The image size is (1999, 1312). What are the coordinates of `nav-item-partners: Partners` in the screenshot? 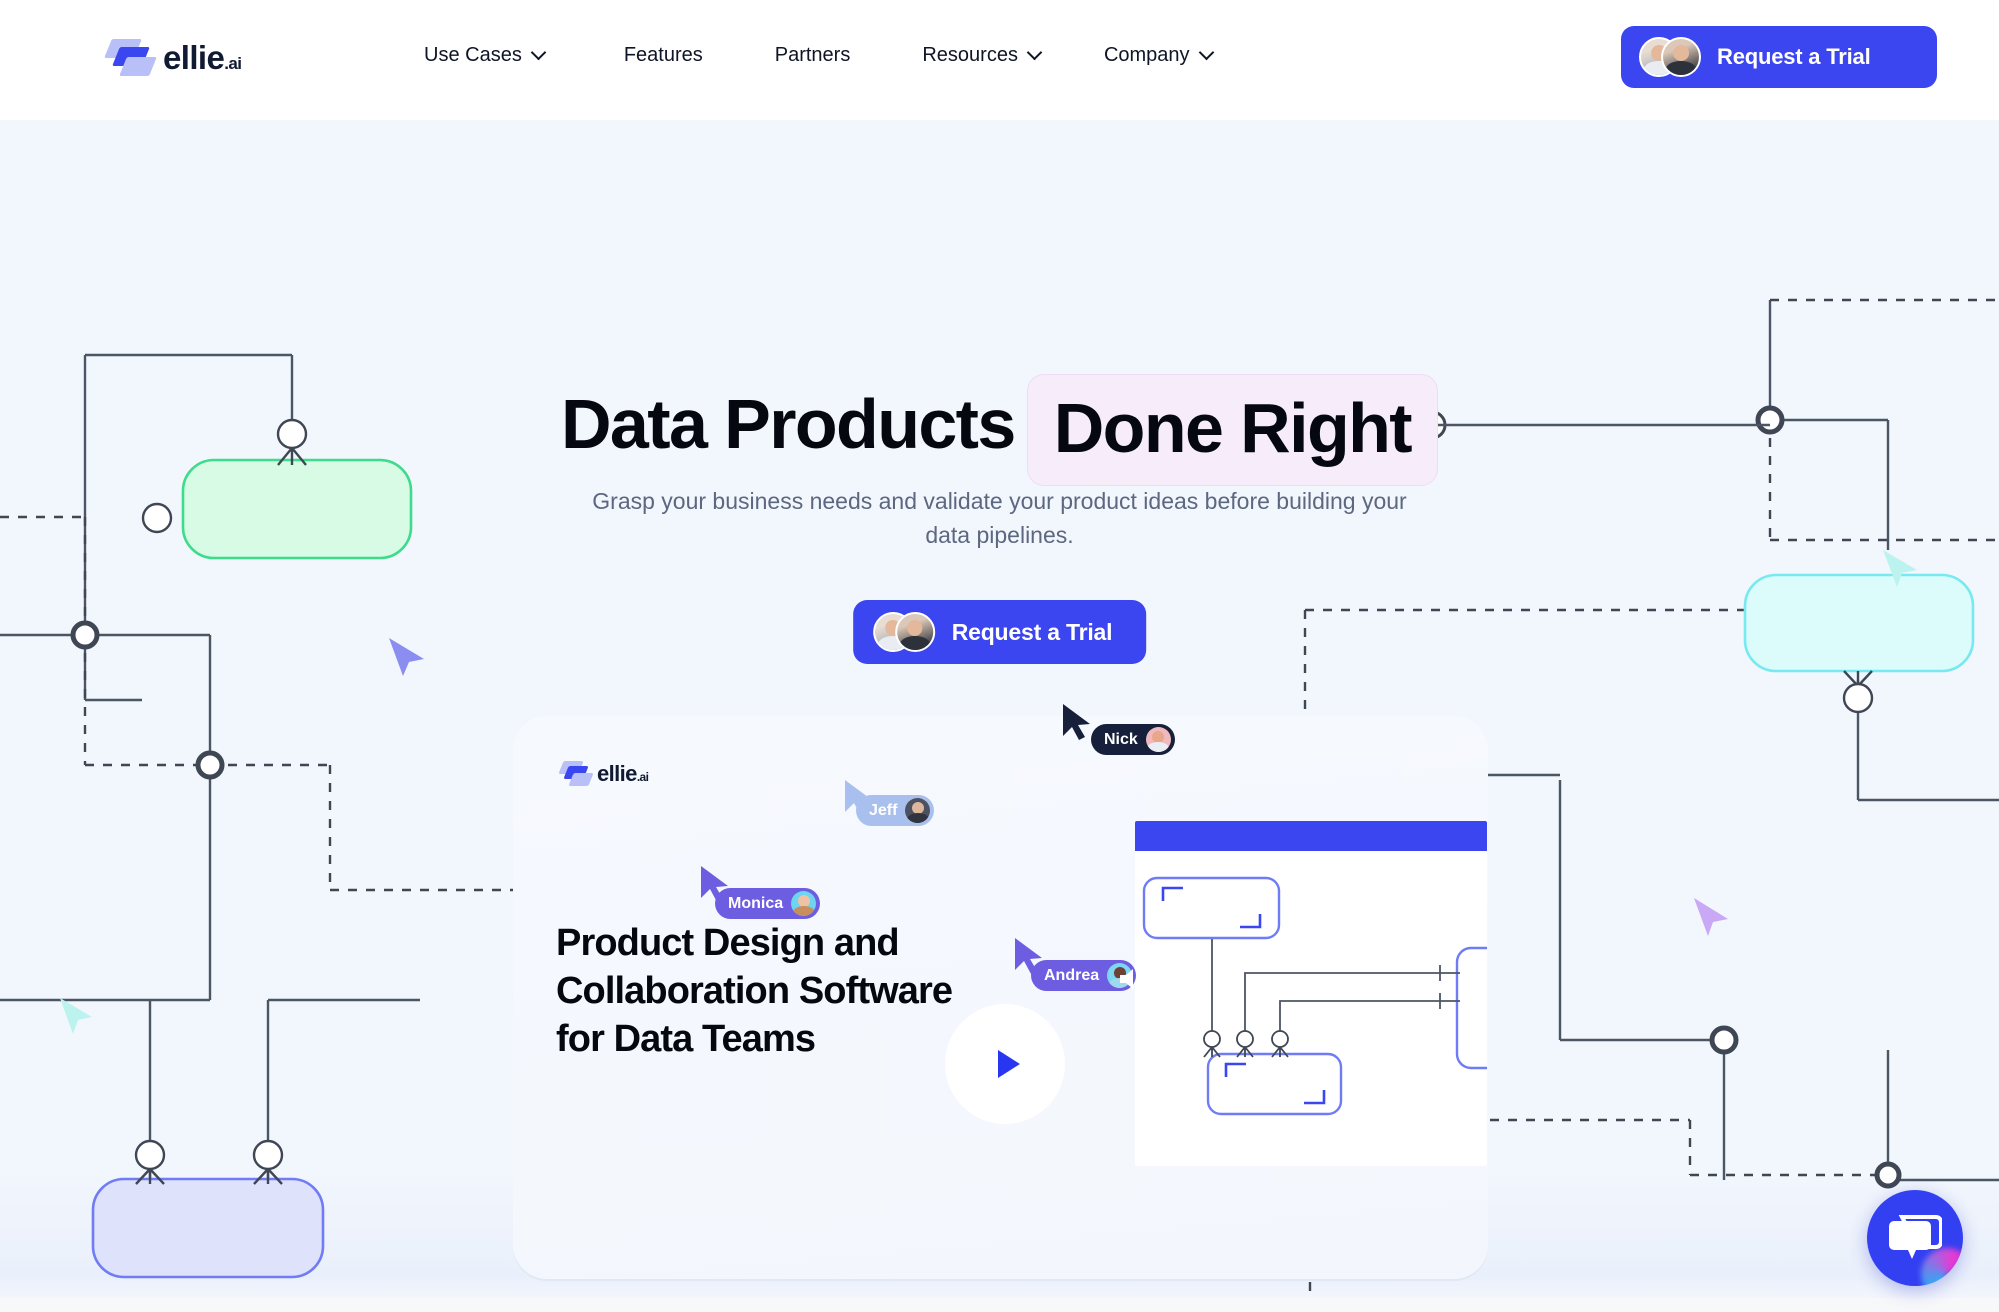 It's located at (813, 55).